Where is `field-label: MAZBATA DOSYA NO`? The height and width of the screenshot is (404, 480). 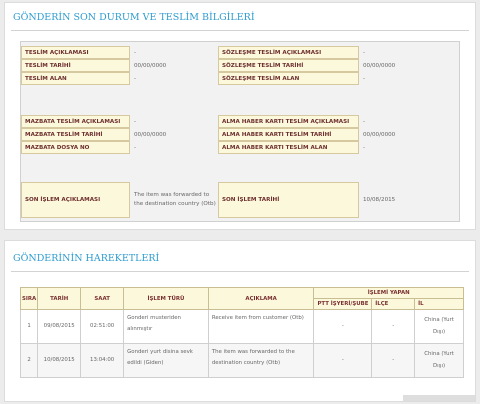
field-label: MAZBATA DOSYA NO is located at coordinates (75, 147).